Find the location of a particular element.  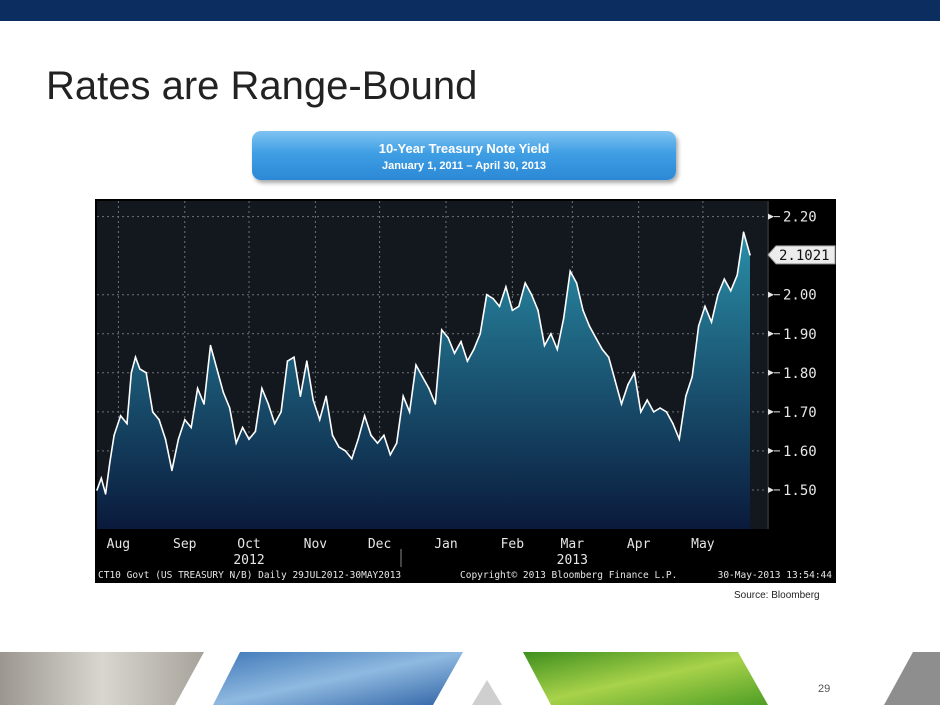

x-tick-label-dec: Dec is located at coordinates (379, 544).